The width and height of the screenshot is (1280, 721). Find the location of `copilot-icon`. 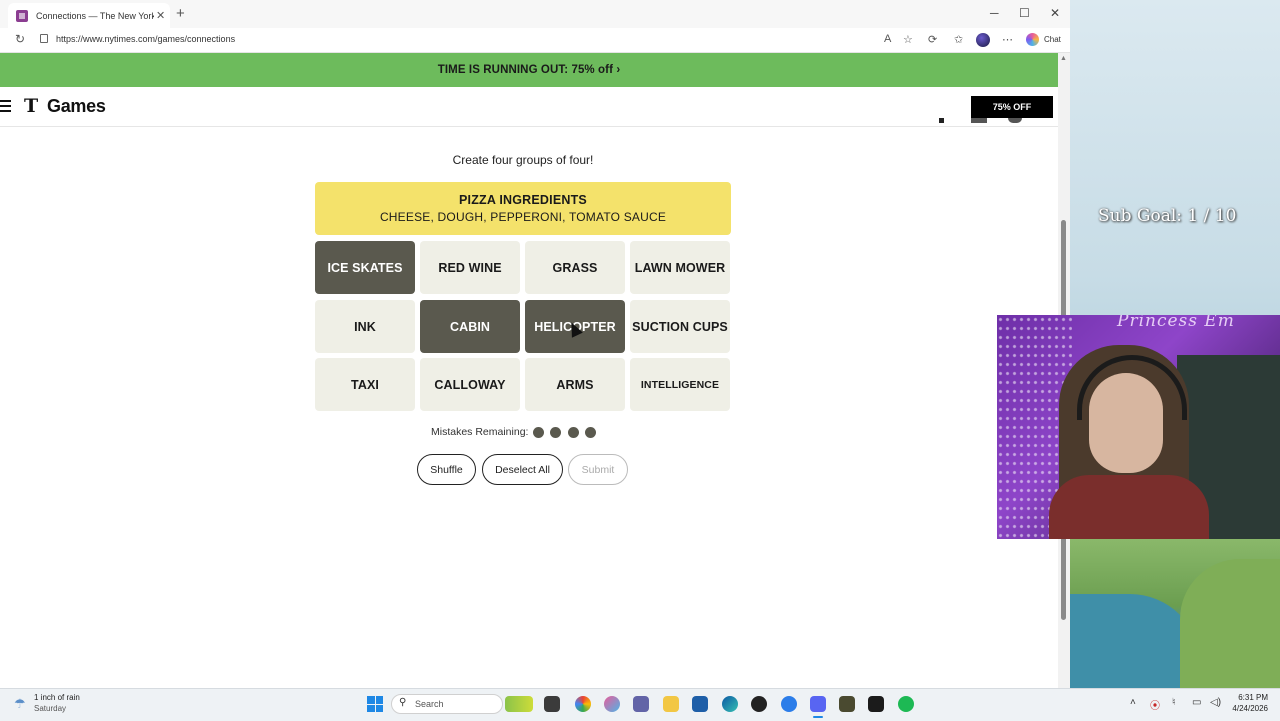

copilot-icon is located at coordinates (1032, 39).